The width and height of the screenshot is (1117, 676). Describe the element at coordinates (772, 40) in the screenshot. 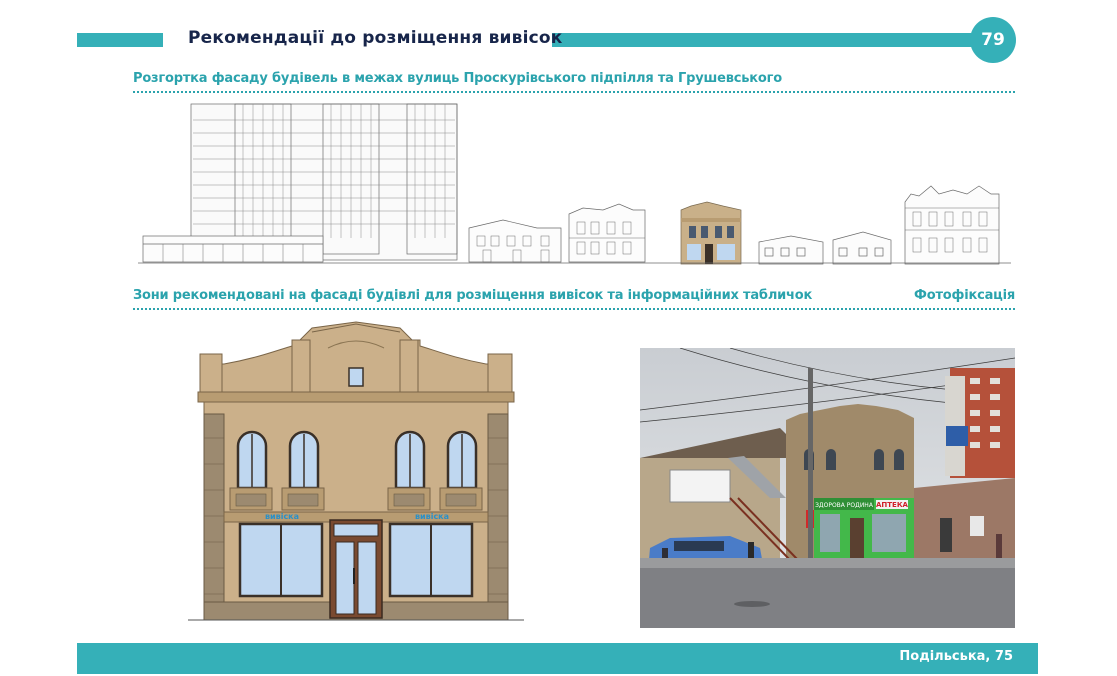

I see `header-bar-right` at that location.